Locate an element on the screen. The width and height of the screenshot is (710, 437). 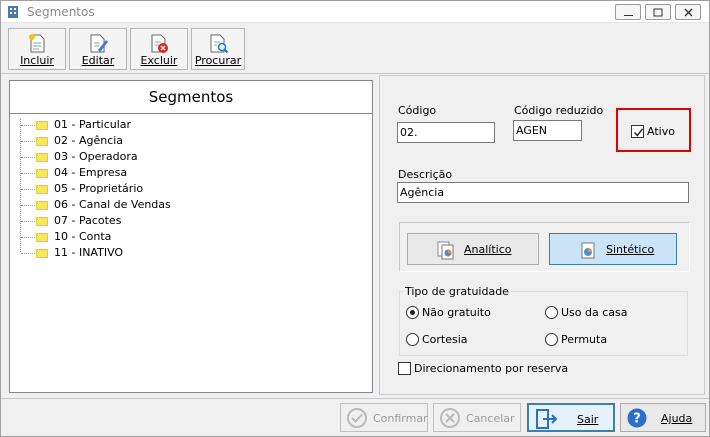
tree-item-label: 10 - Conta is located at coordinates (83, 236).